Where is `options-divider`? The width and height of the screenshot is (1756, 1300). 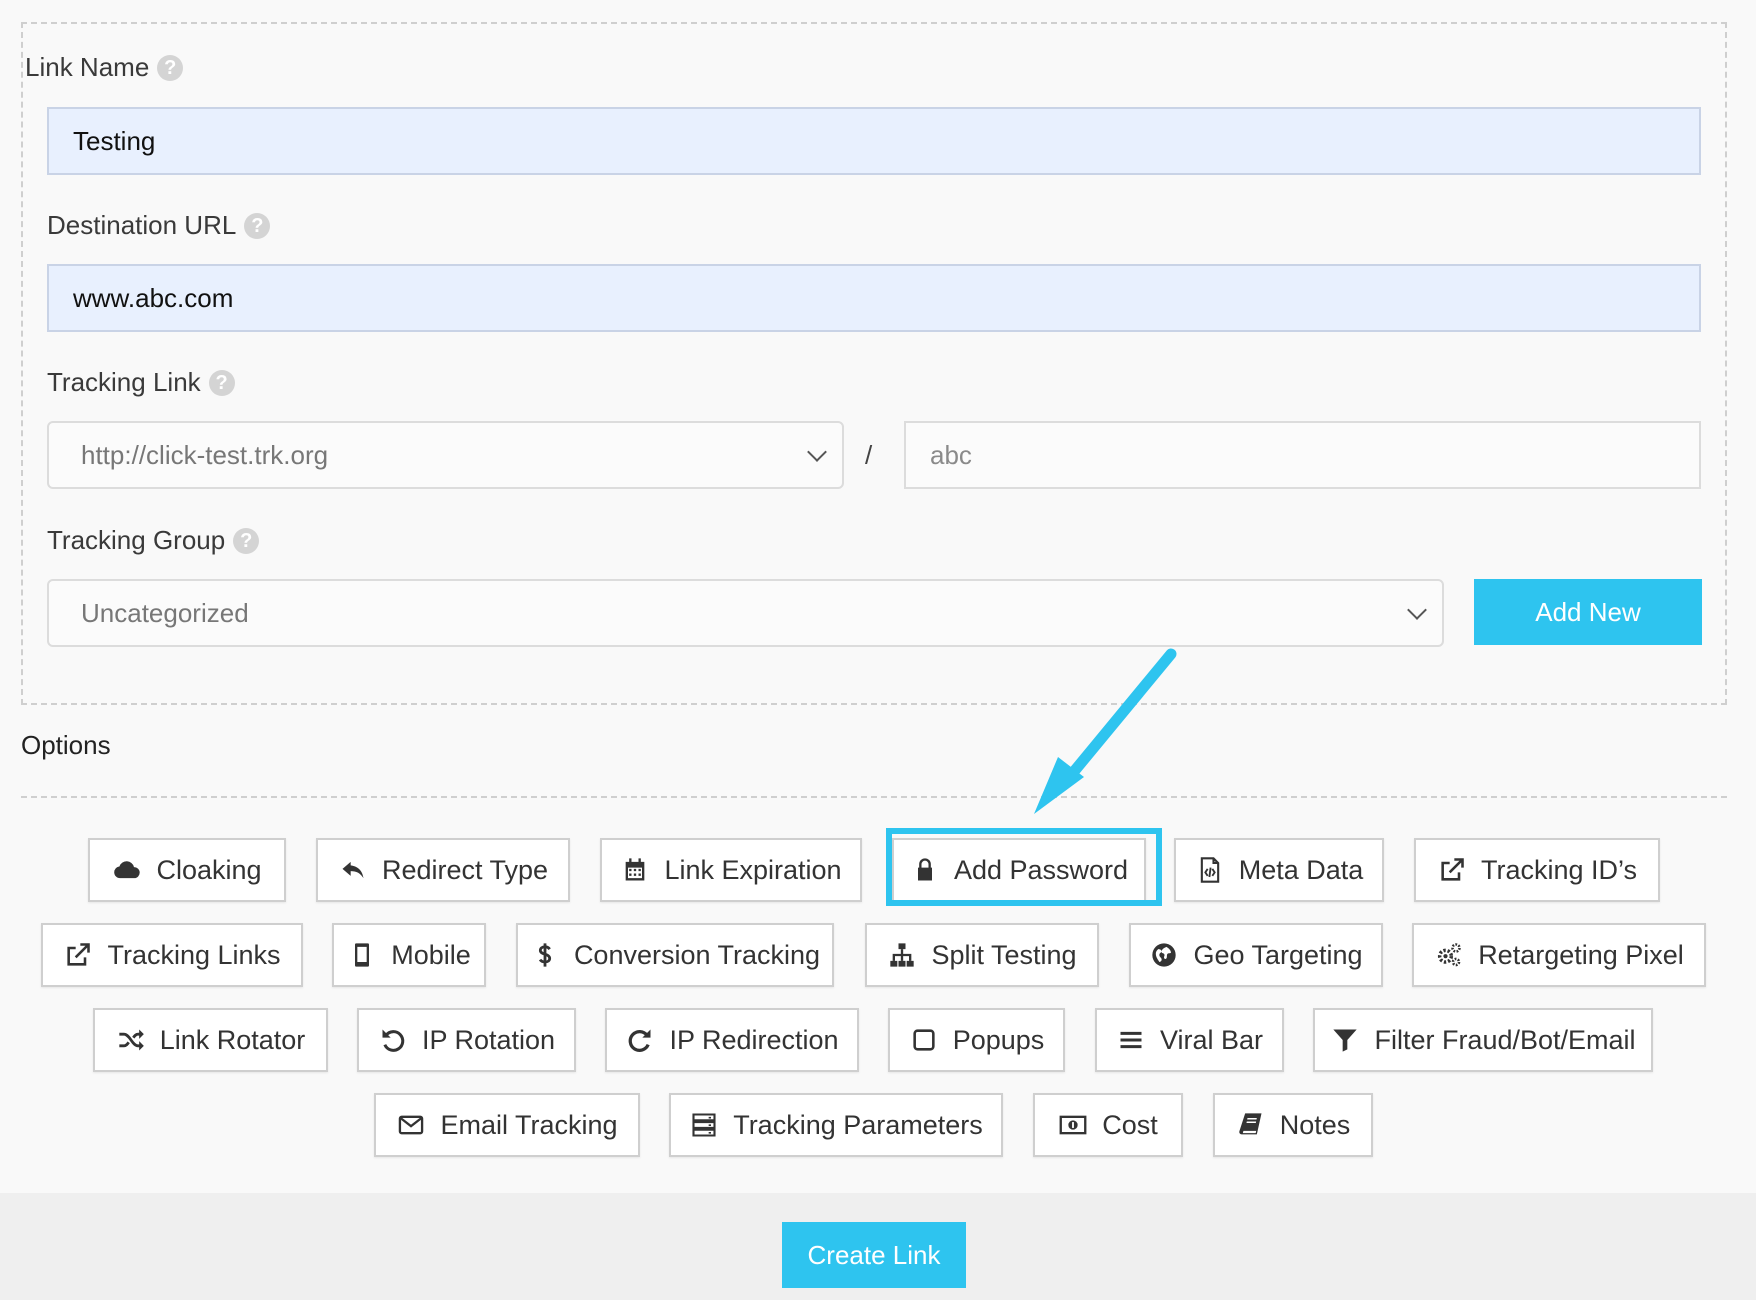
options-divider is located at coordinates (874, 797).